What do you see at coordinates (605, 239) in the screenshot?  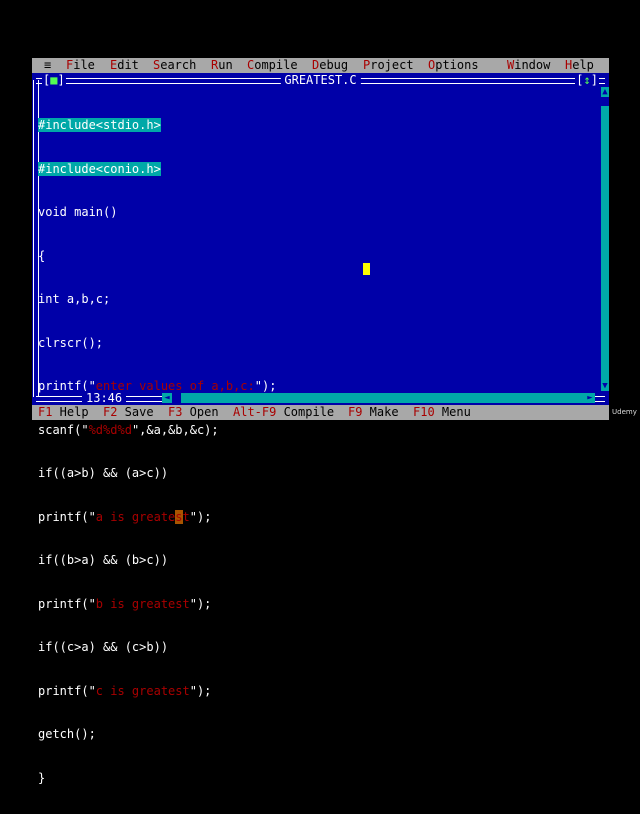 I see `vertical-scrollbar: ▲ ▼` at bounding box center [605, 239].